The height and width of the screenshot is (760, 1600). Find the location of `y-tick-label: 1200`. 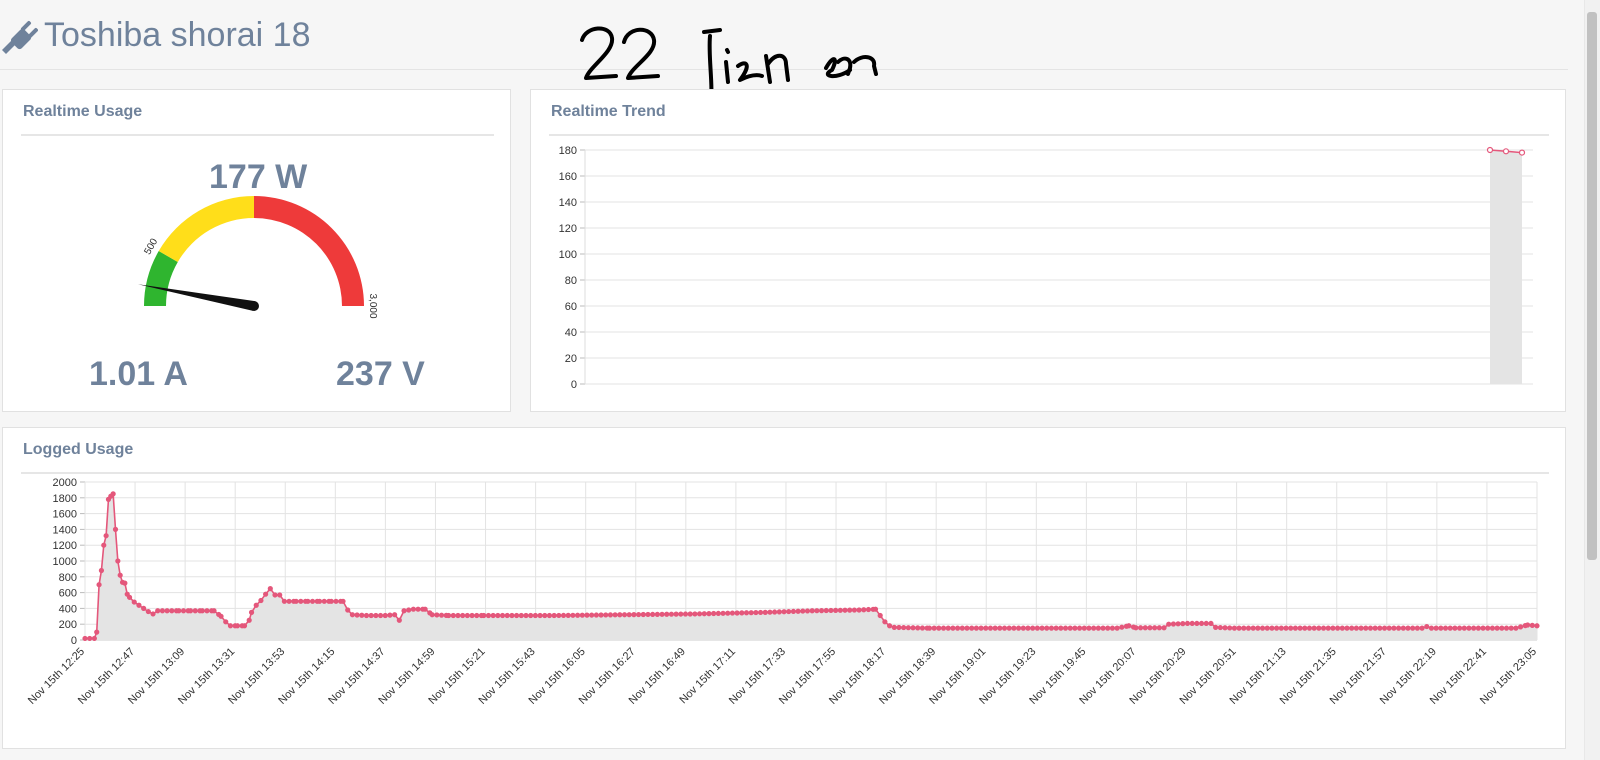

y-tick-label: 1200 is located at coordinates (65, 546).